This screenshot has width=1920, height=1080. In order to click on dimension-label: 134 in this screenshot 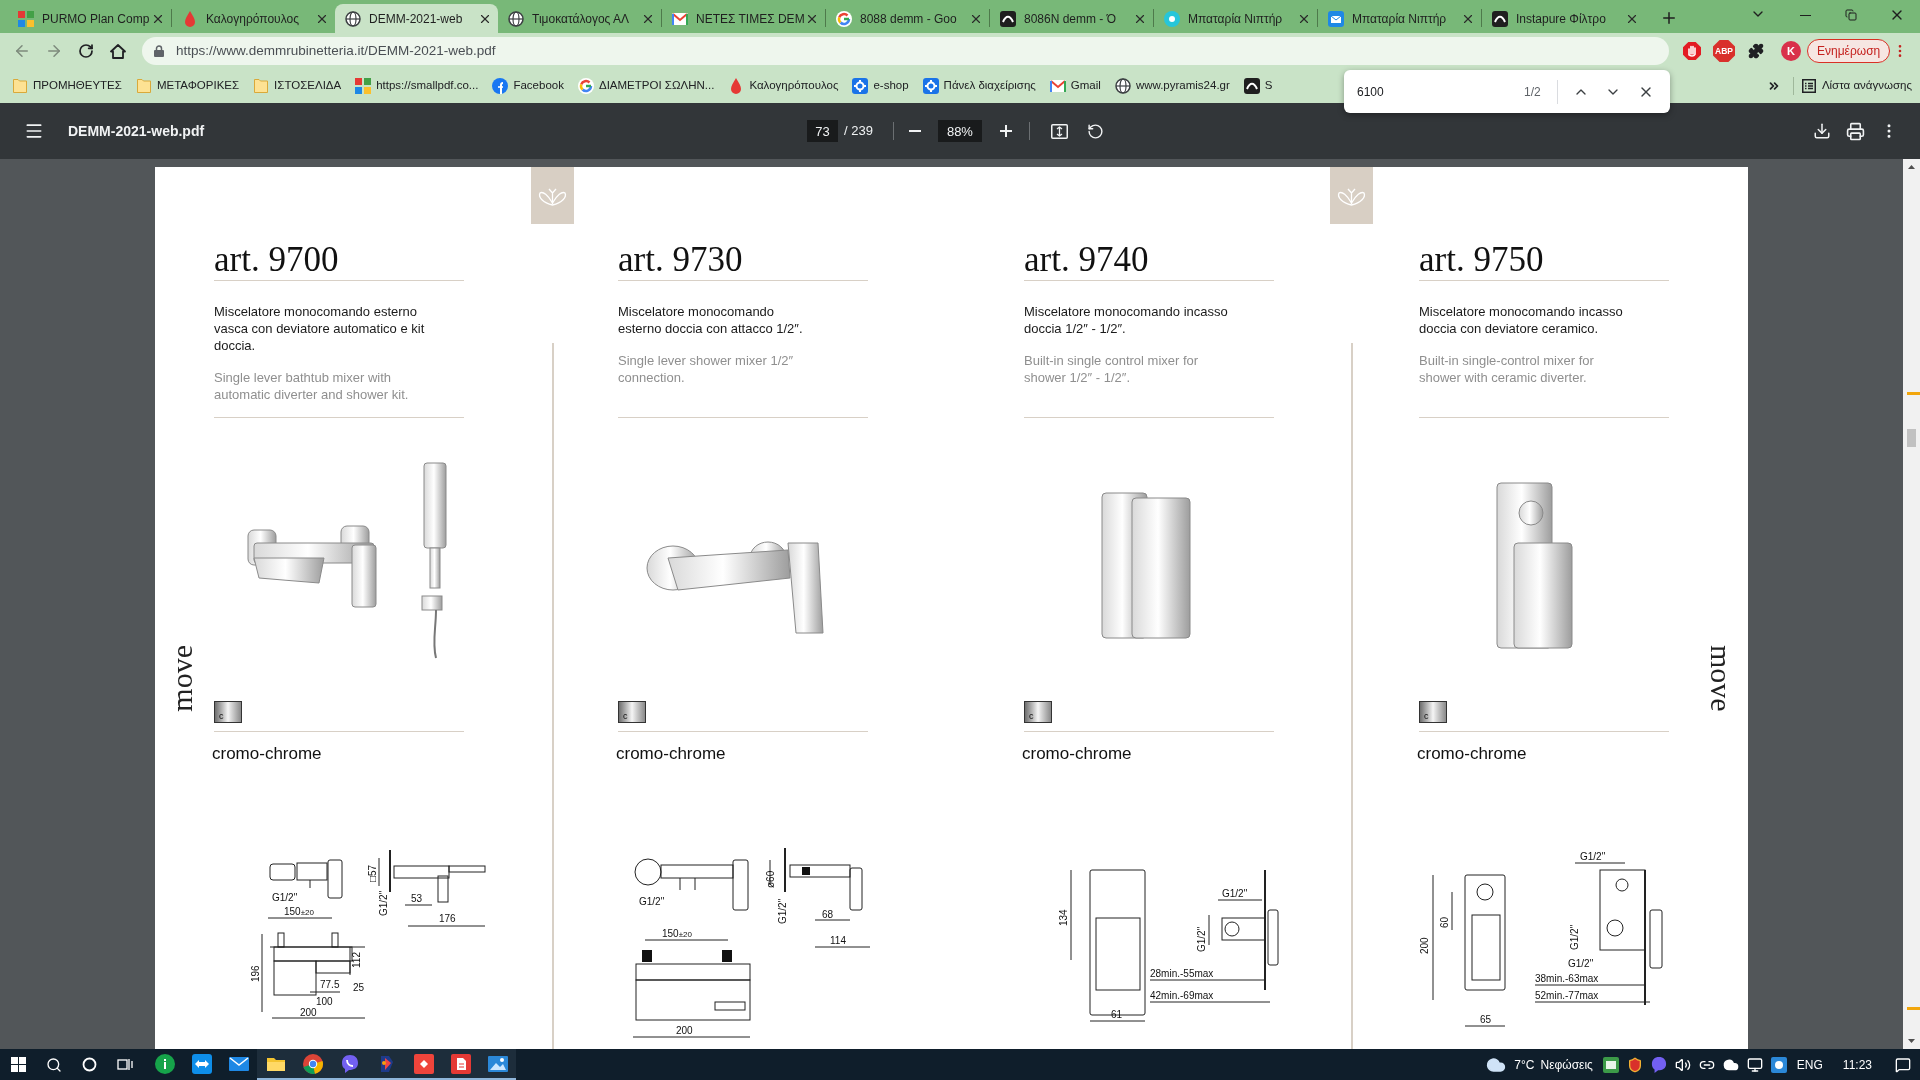, I will do `click(1063, 917)`.